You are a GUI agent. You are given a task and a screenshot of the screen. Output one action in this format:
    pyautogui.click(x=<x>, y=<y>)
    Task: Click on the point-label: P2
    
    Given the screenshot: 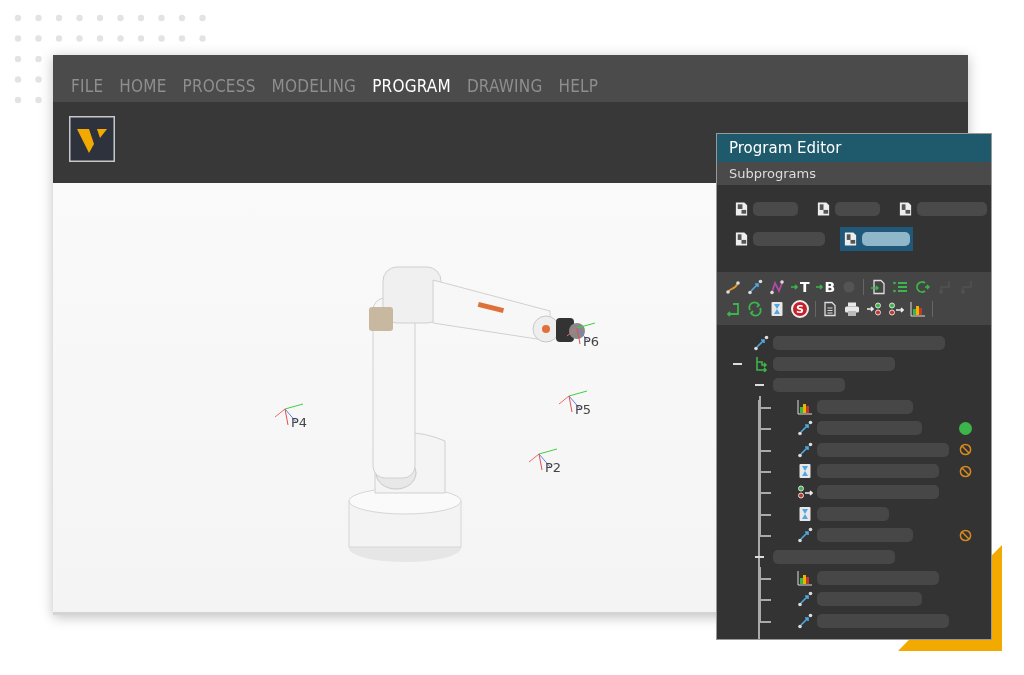 What is the action you would take?
    pyautogui.click(x=553, y=467)
    